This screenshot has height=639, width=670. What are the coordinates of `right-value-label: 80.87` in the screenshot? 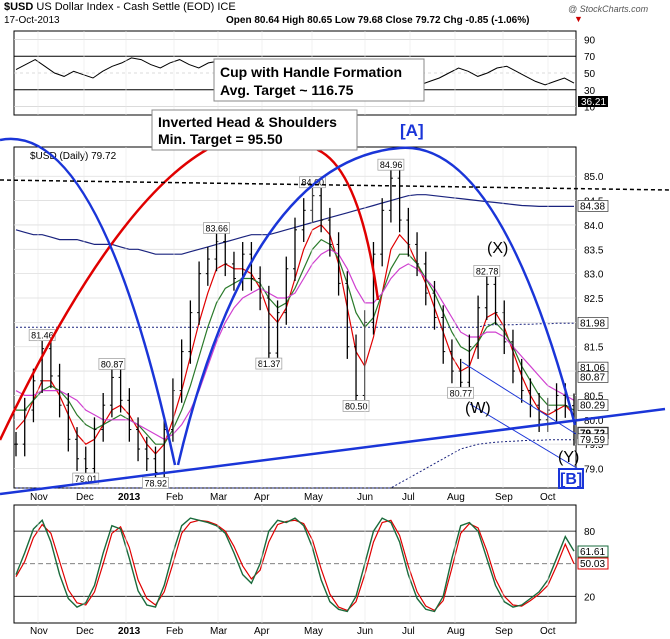 It's located at (592, 377).